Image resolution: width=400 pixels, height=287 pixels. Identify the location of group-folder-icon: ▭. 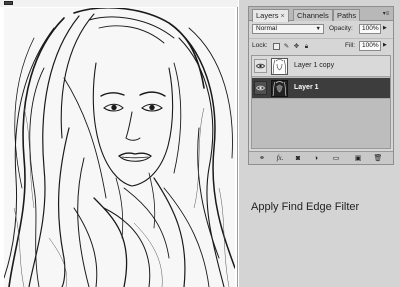
(336, 158).